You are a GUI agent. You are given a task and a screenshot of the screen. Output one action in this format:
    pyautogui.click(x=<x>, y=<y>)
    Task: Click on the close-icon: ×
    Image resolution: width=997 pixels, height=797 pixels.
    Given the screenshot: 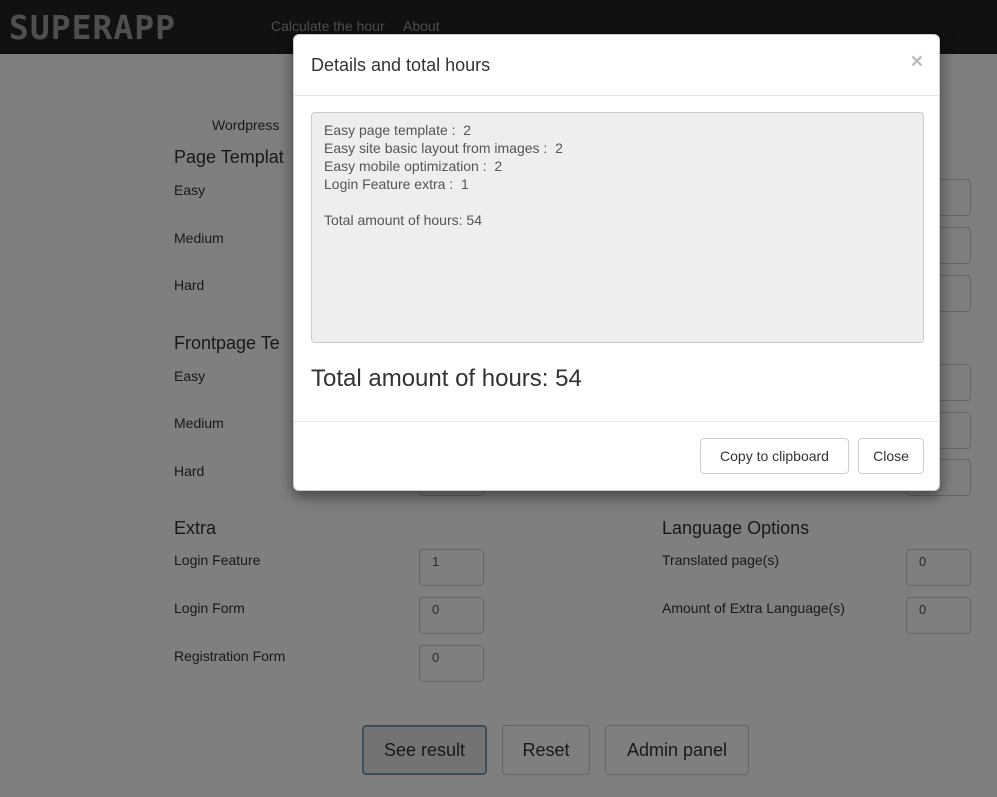 What is the action you would take?
    pyautogui.click(x=917, y=61)
    